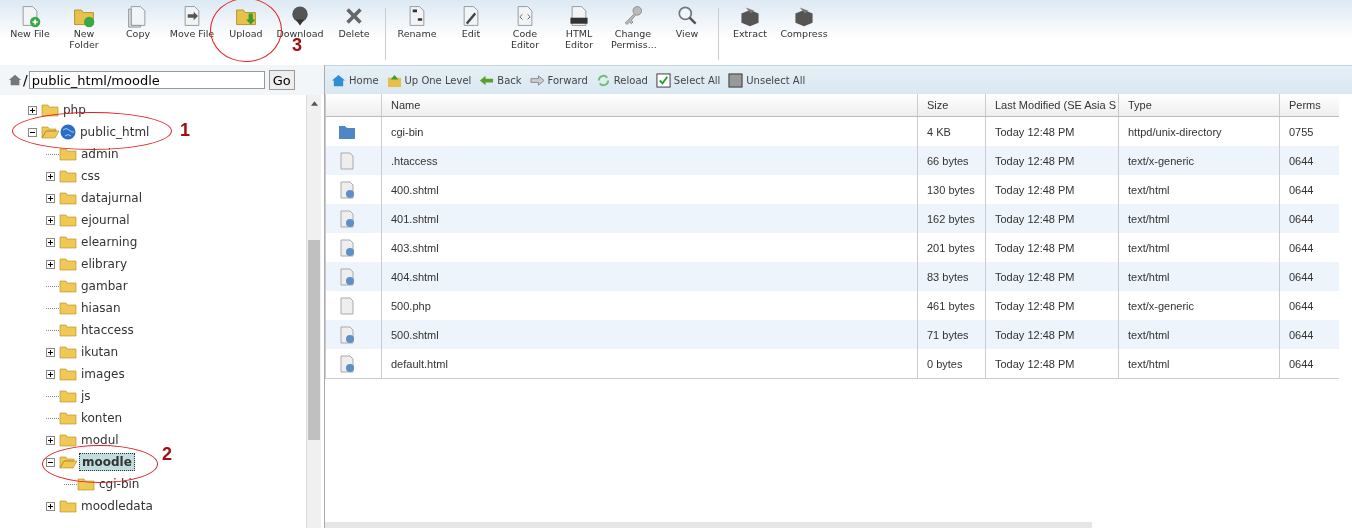 The width and height of the screenshot is (1352, 528). I want to click on folder-tree-item: js, so click(86, 396).